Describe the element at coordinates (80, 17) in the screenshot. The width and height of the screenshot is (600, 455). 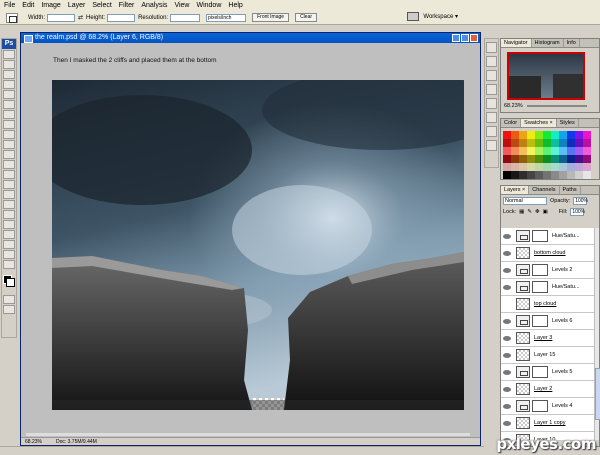
I see `swap-icon: ⇄` at that location.